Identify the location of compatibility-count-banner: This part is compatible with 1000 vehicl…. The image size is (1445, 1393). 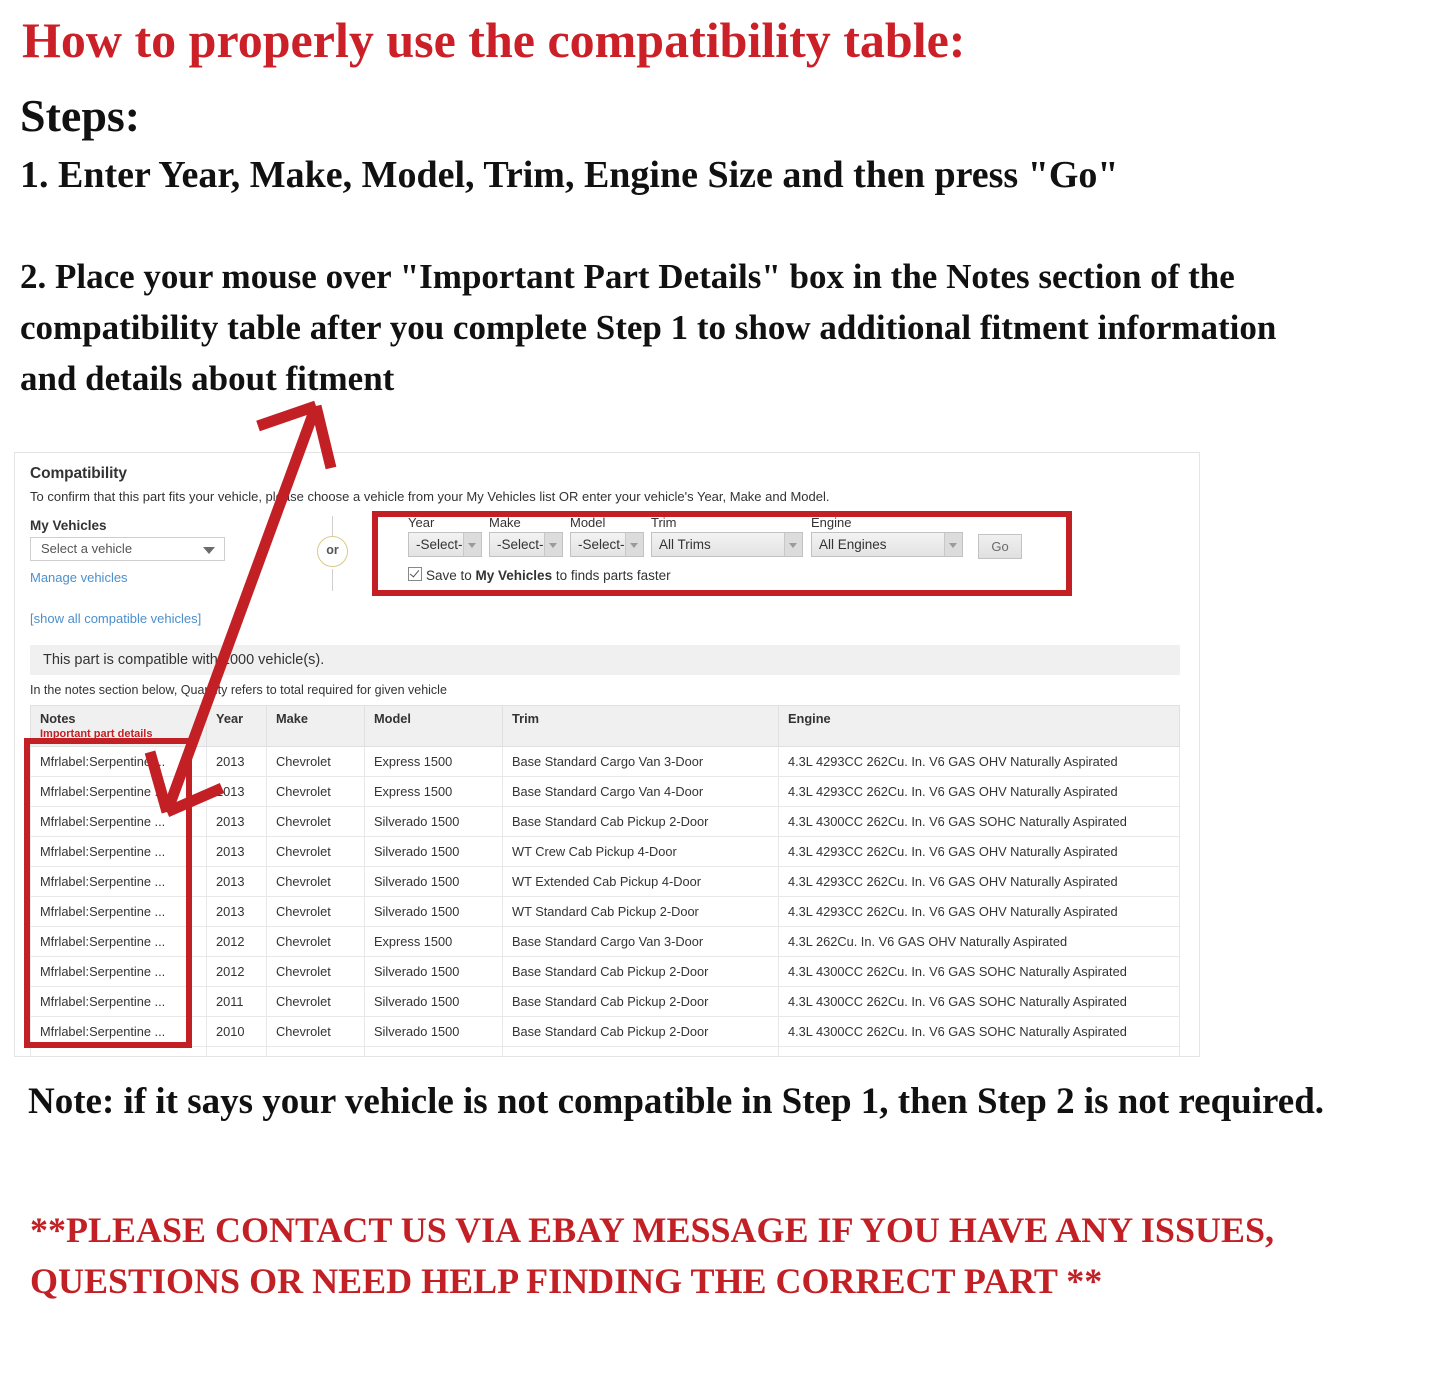
(605, 660).